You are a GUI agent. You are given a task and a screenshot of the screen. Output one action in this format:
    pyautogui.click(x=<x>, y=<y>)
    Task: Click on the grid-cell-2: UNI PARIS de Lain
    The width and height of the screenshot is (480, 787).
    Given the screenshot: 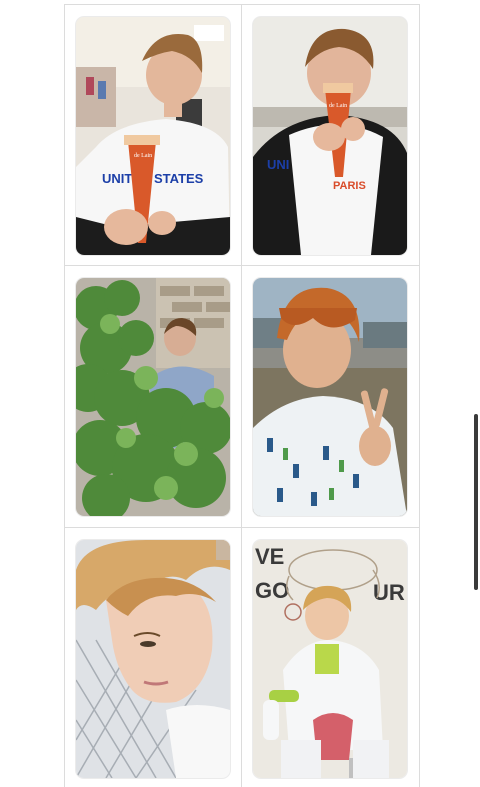 What is the action you would take?
    pyautogui.click(x=331, y=135)
    